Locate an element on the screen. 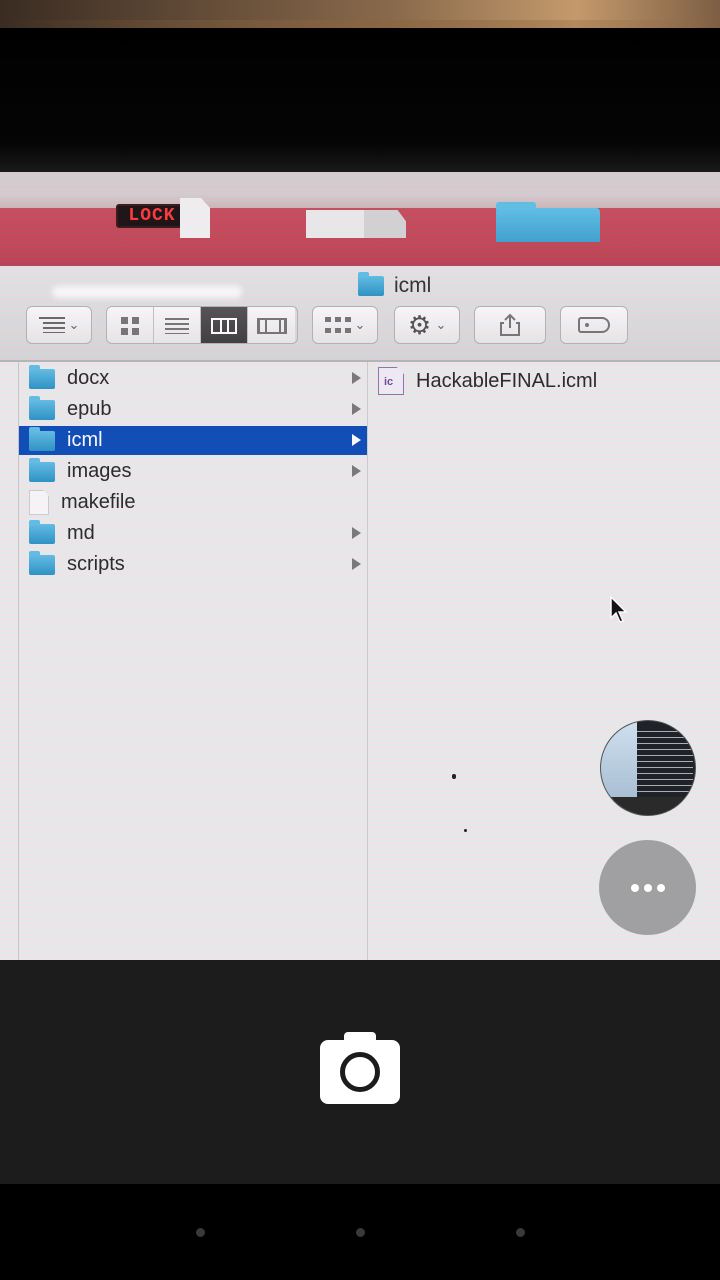 This screenshot has height=1280, width=720. more-horizontal-icon is located at coordinates (634, 887).